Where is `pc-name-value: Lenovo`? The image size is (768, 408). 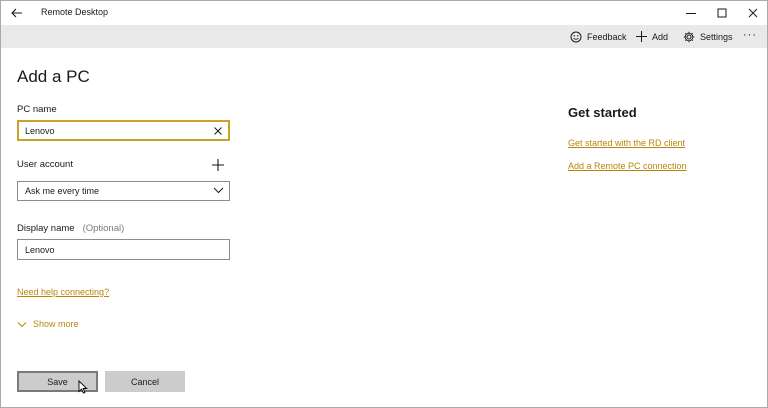 pc-name-value: Lenovo is located at coordinates (40, 130).